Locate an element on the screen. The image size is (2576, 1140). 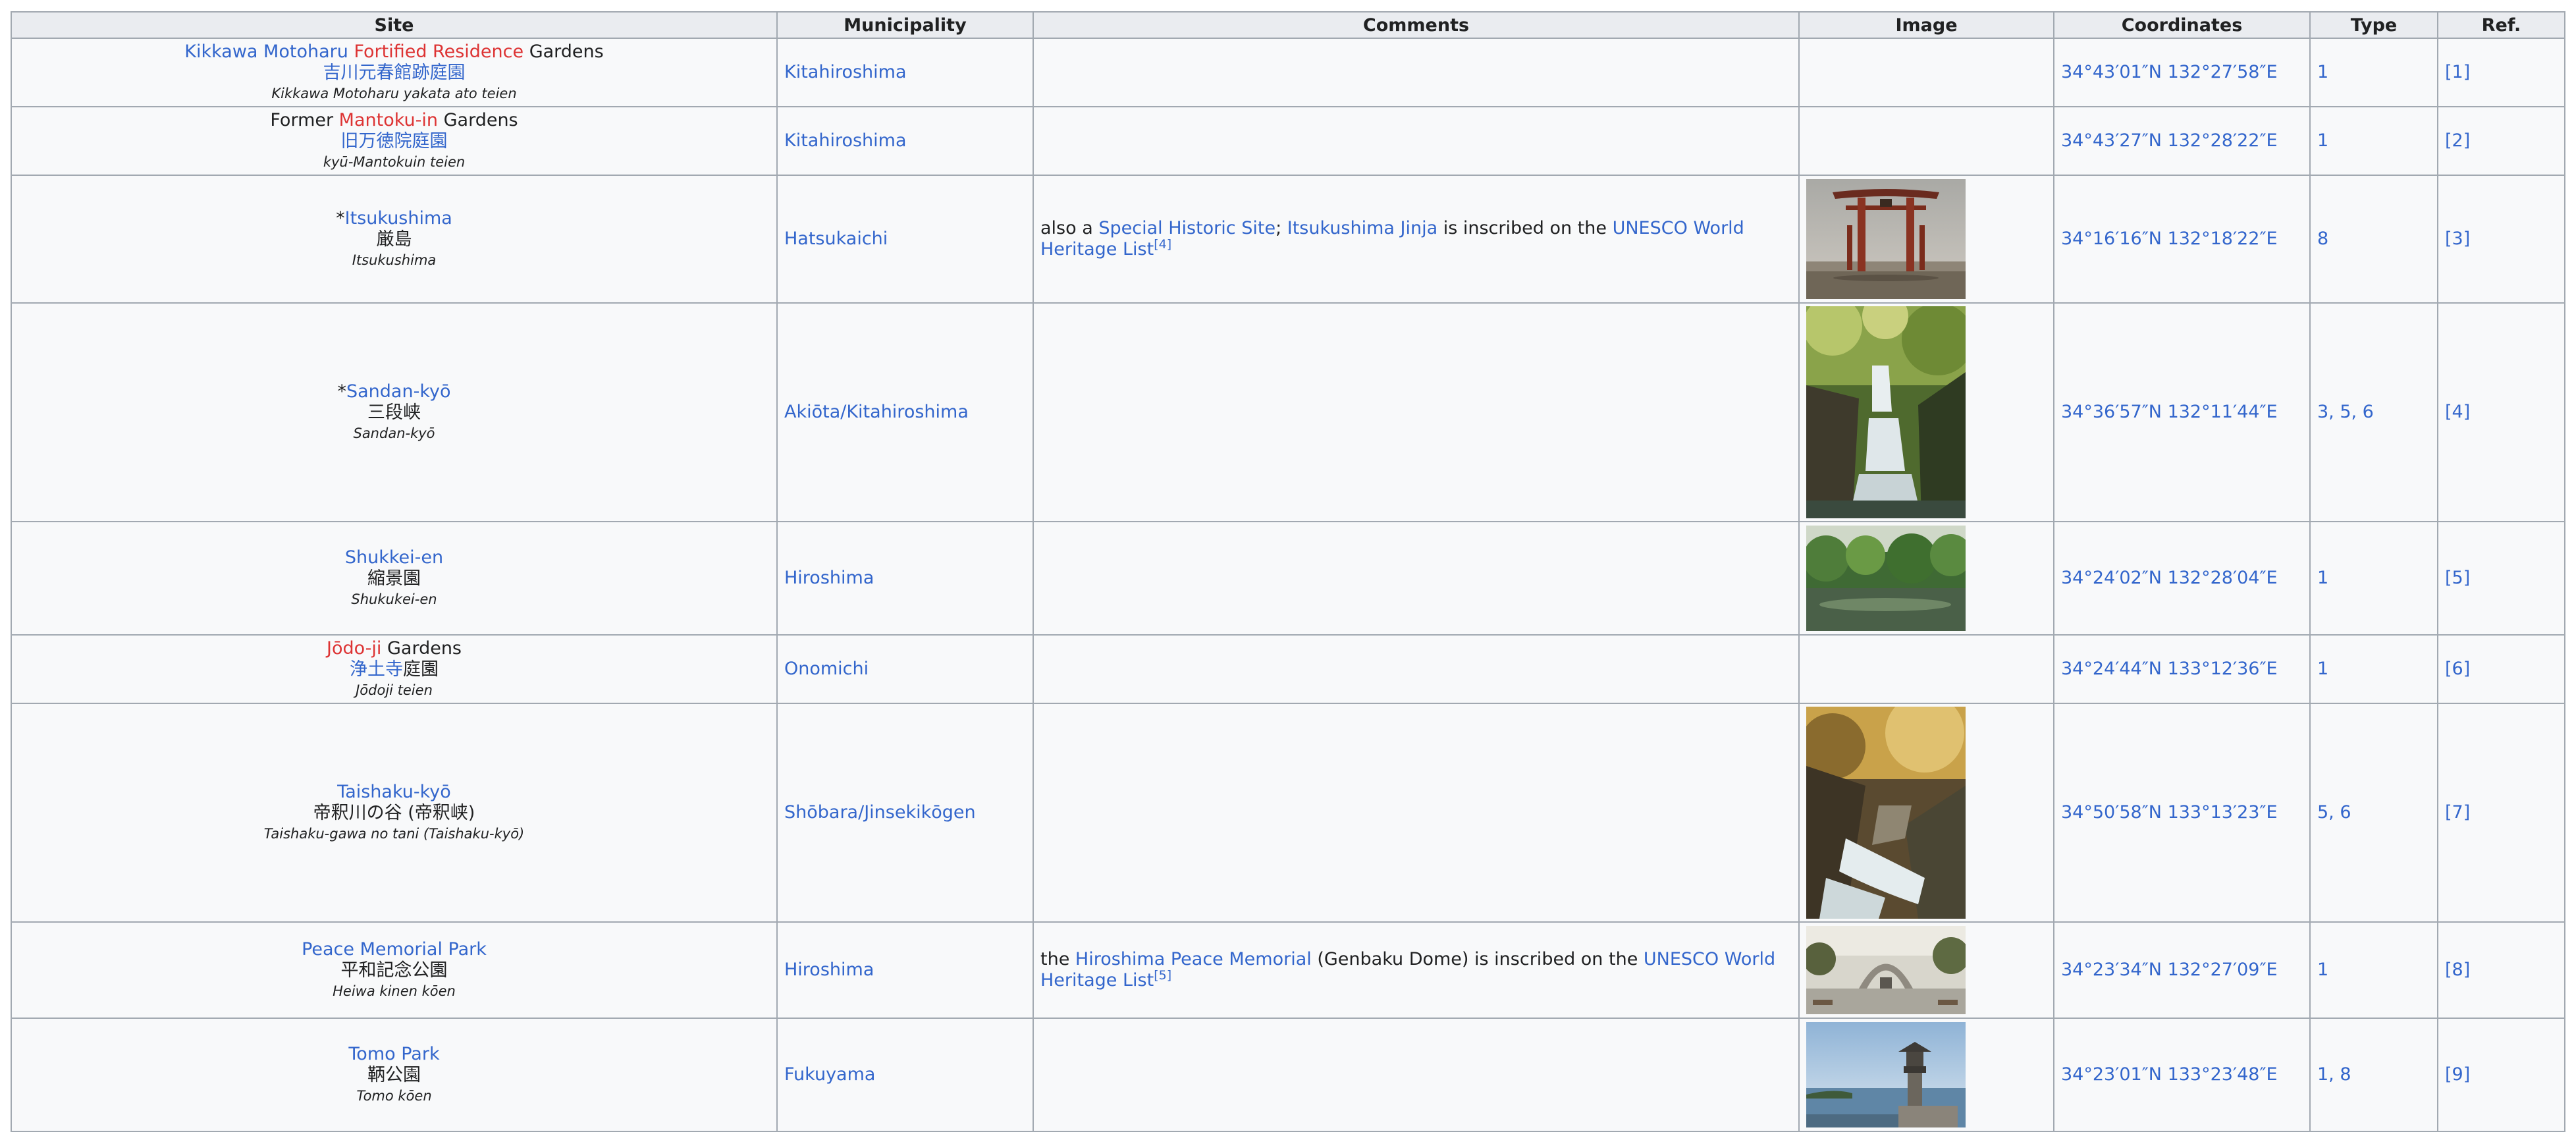
site-redlink: Fortified Residence is located at coordinates (439, 51).